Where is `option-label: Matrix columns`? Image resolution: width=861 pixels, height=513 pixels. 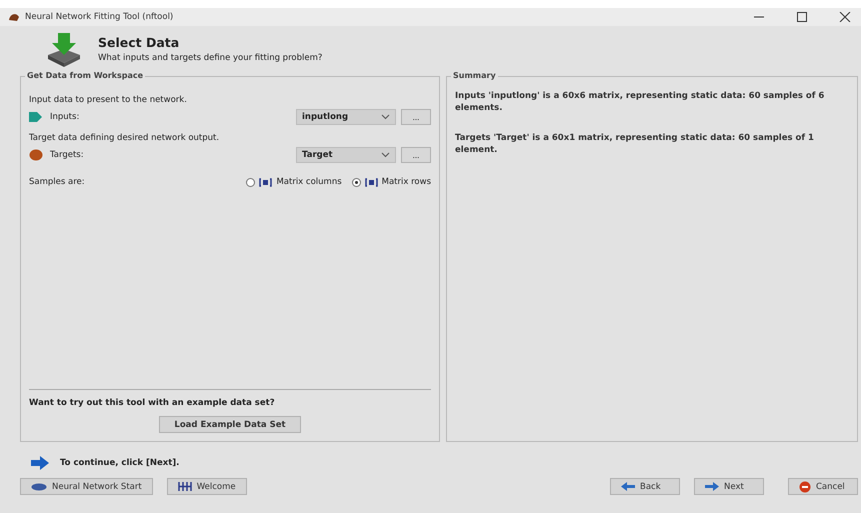 option-label: Matrix columns is located at coordinates (309, 182).